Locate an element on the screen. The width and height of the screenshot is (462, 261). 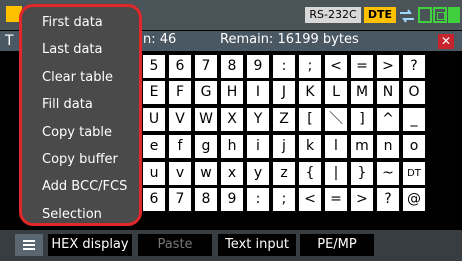
key-cell: Z is located at coordinates (284, 119).